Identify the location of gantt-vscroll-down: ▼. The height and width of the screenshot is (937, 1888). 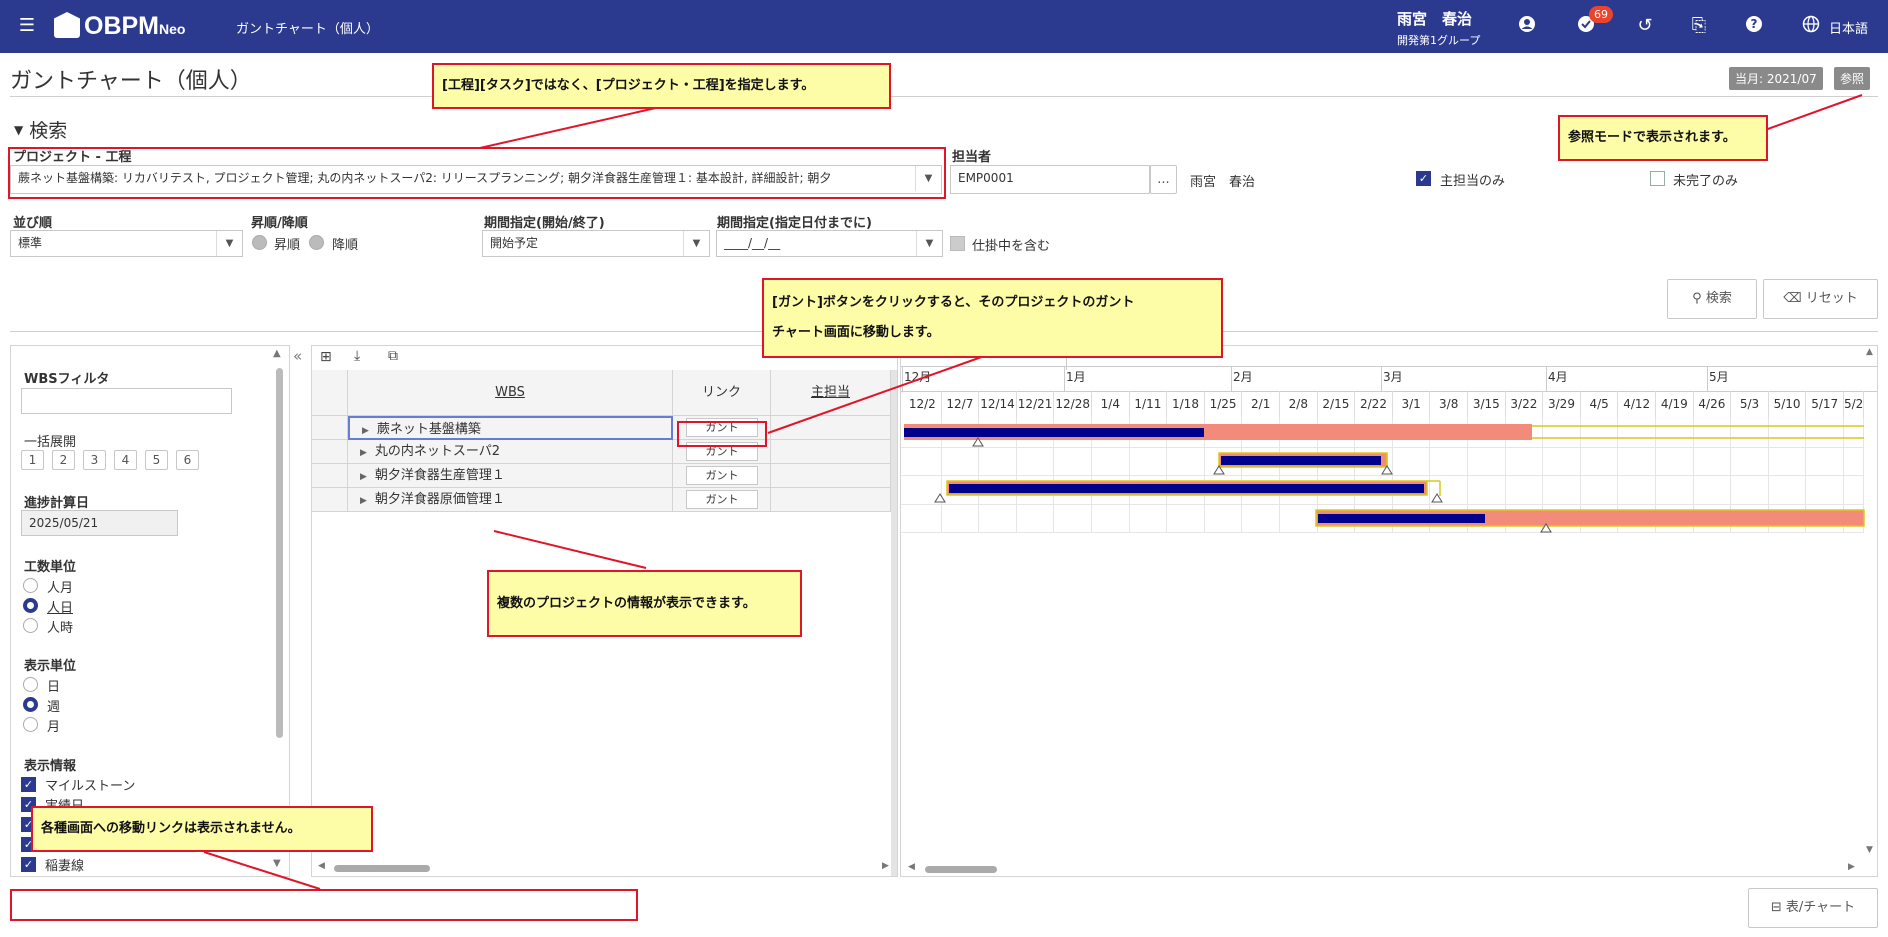
(1869, 850).